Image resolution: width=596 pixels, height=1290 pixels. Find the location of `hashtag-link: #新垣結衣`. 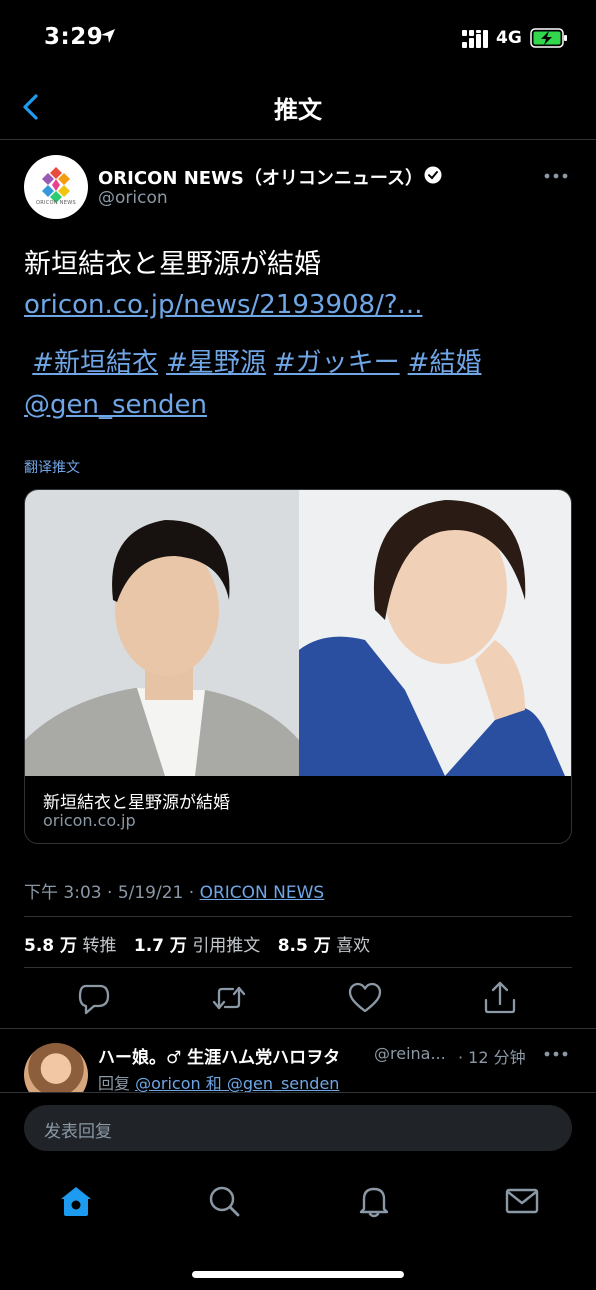

hashtag-link: #新垣結衣 is located at coordinates (95, 363).